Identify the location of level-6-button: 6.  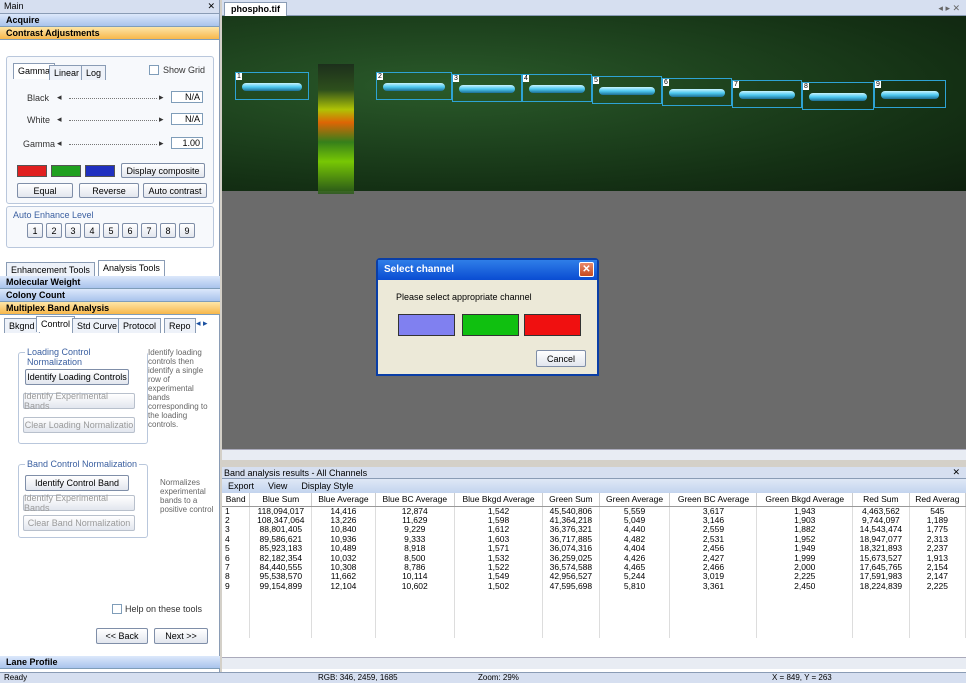
(130, 230).